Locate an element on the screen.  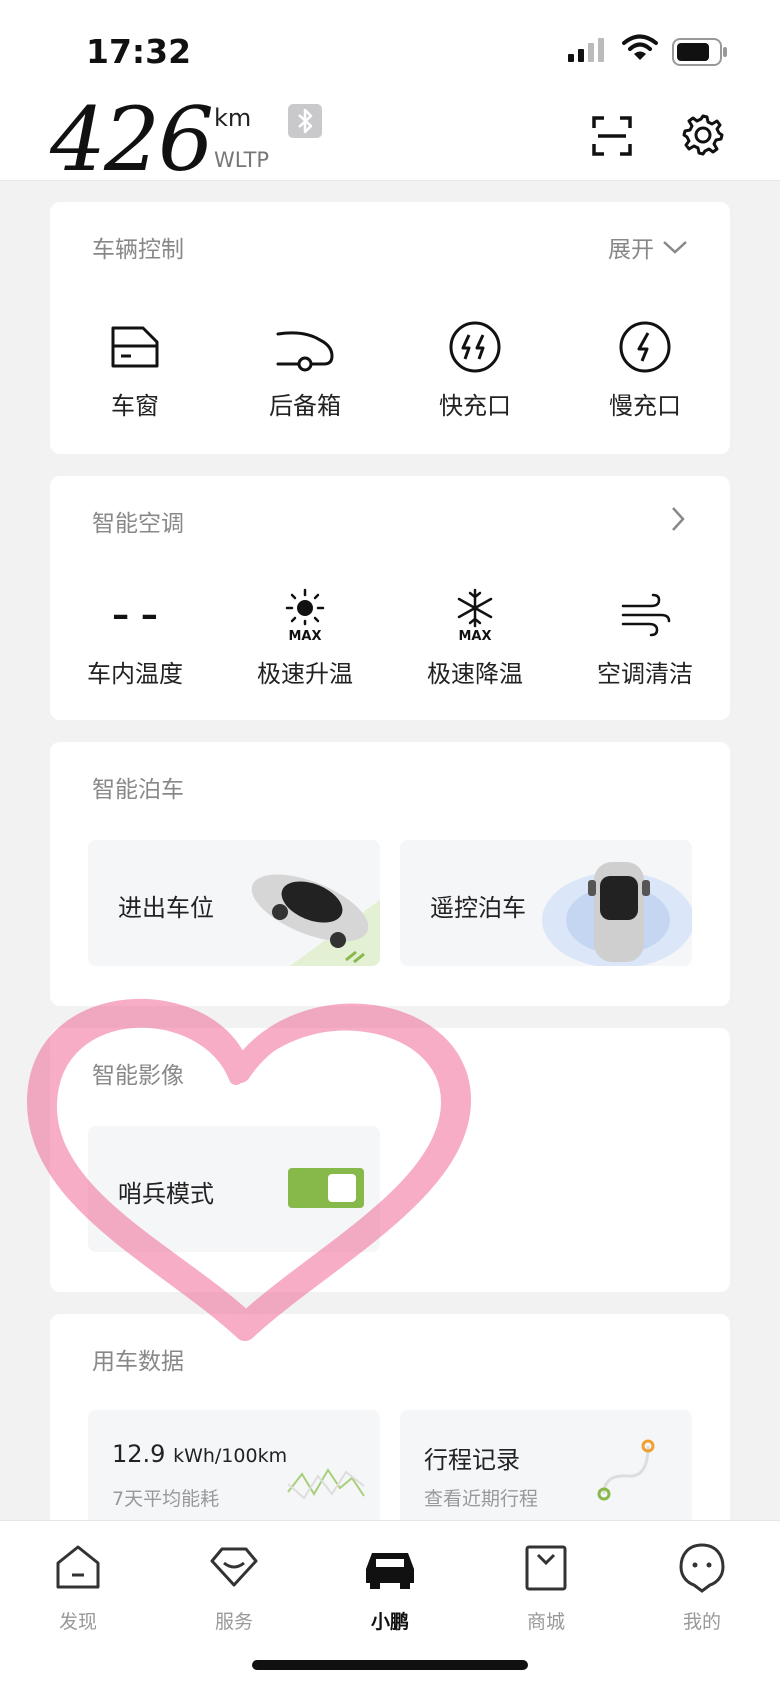
slow-charge-icon is located at coordinates (645, 347).